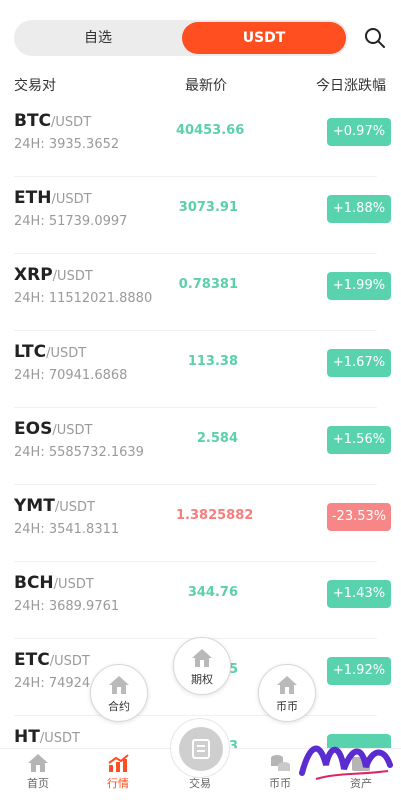  What do you see at coordinates (210, 130) in the screenshot?
I see `last-price: 40453.66` at bounding box center [210, 130].